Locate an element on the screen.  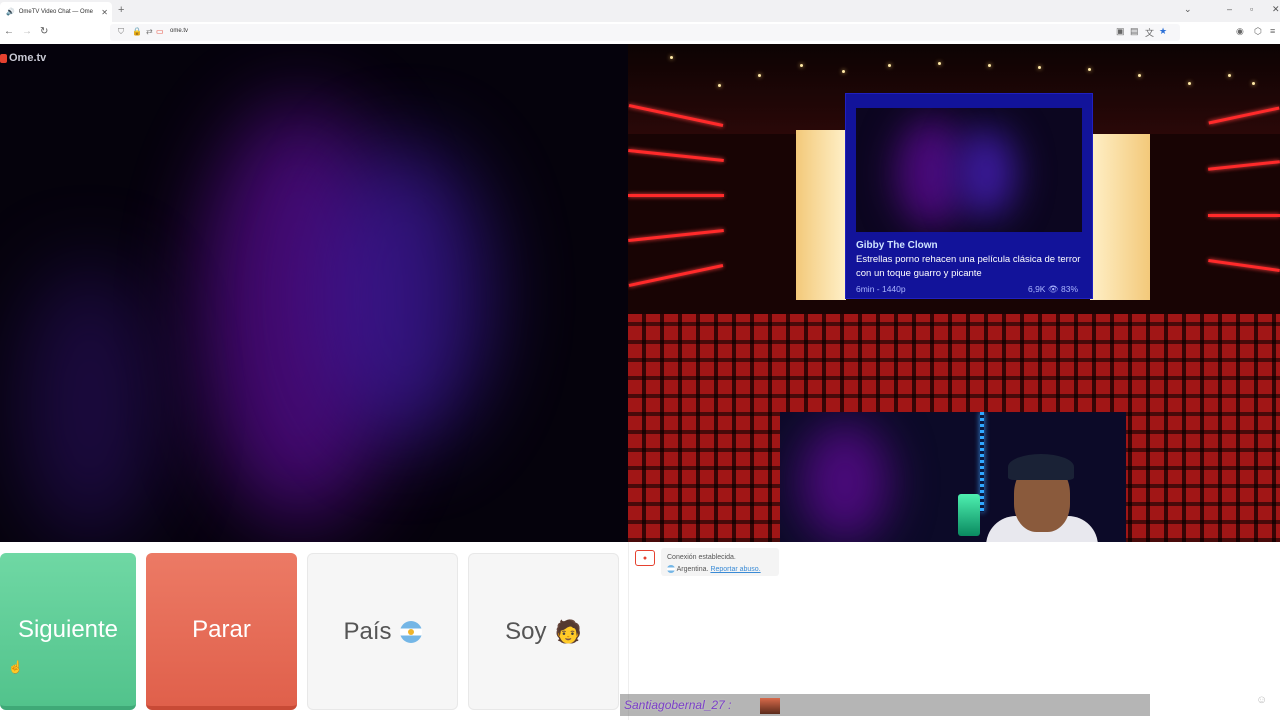
video-author: Gibby The Clown is located at coordinates (897, 245).